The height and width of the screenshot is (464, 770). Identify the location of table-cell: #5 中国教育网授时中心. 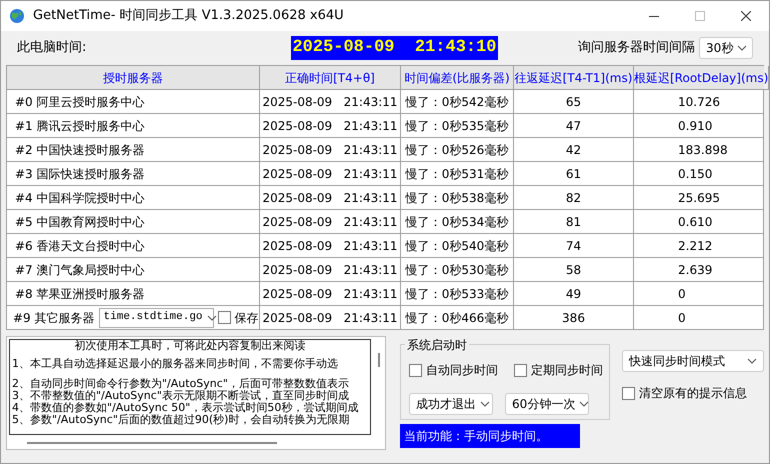
(133, 222).